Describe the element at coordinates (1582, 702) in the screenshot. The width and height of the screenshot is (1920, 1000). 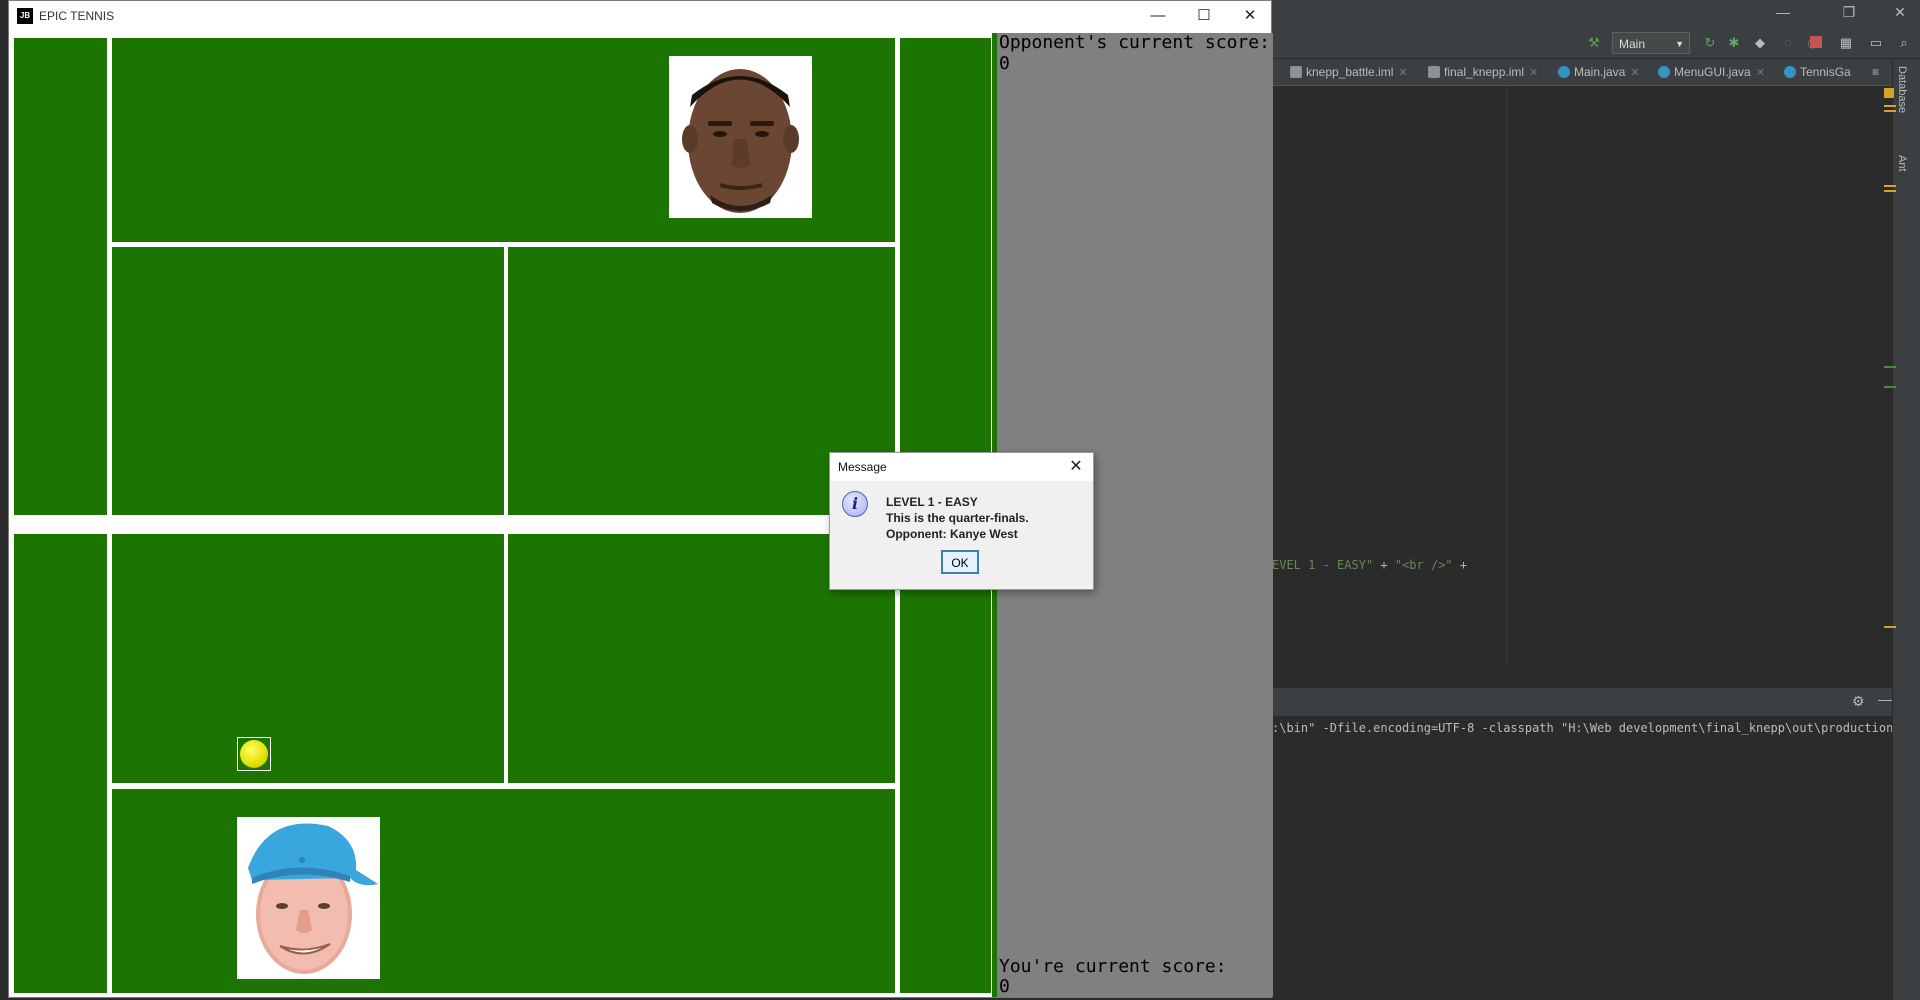
I see `run-panel-header` at that location.